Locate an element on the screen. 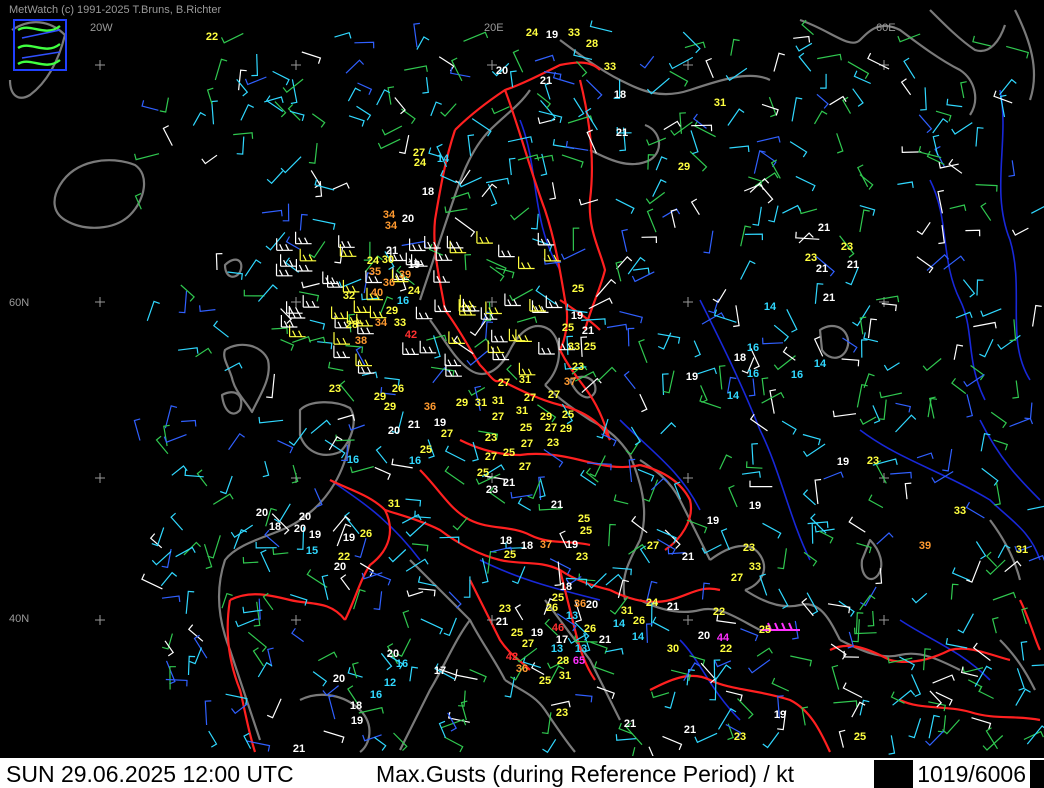 This screenshot has width=1044, height=788. status-station-count: 1019/6006 is located at coordinates (971, 774).